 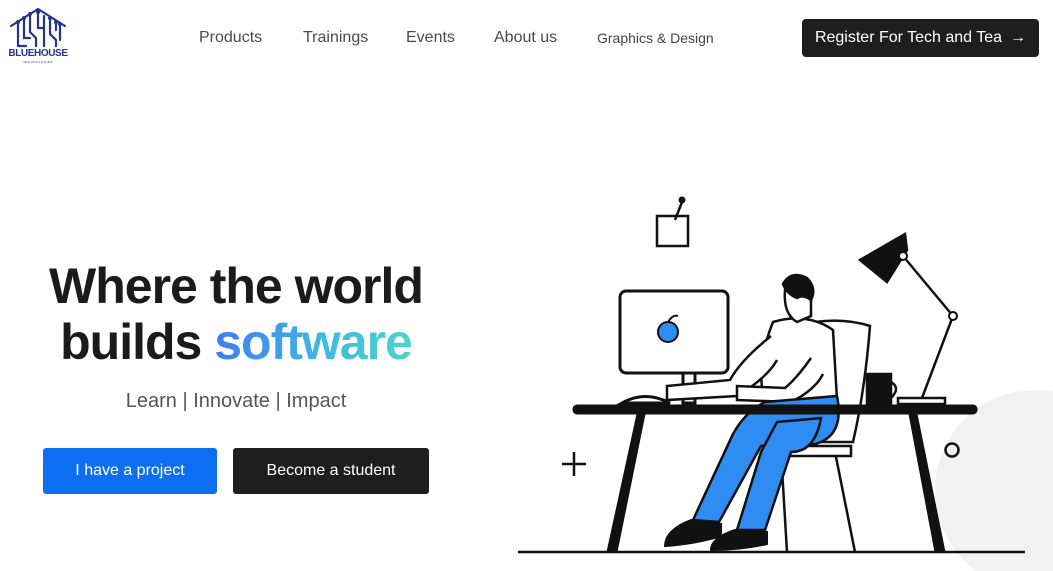 What do you see at coordinates (236, 286) in the screenshot?
I see `hero-title-line1: Where the world` at bounding box center [236, 286].